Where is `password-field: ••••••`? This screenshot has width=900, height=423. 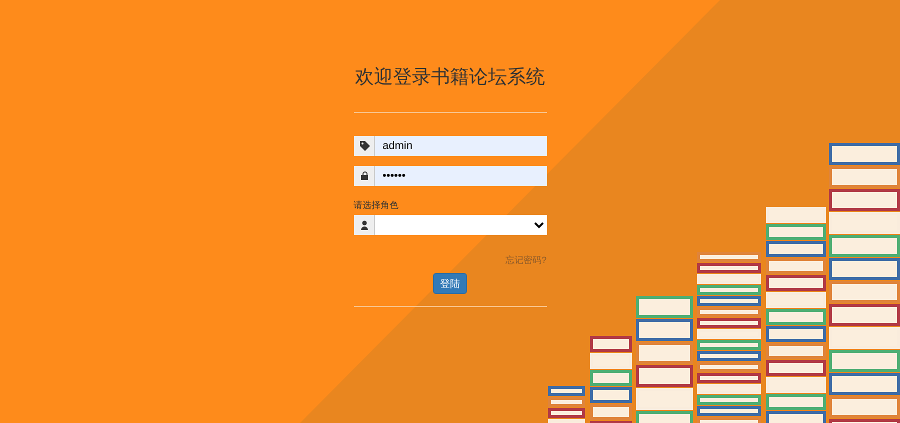
password-field: •••••• is located at coordinates (460, 176).